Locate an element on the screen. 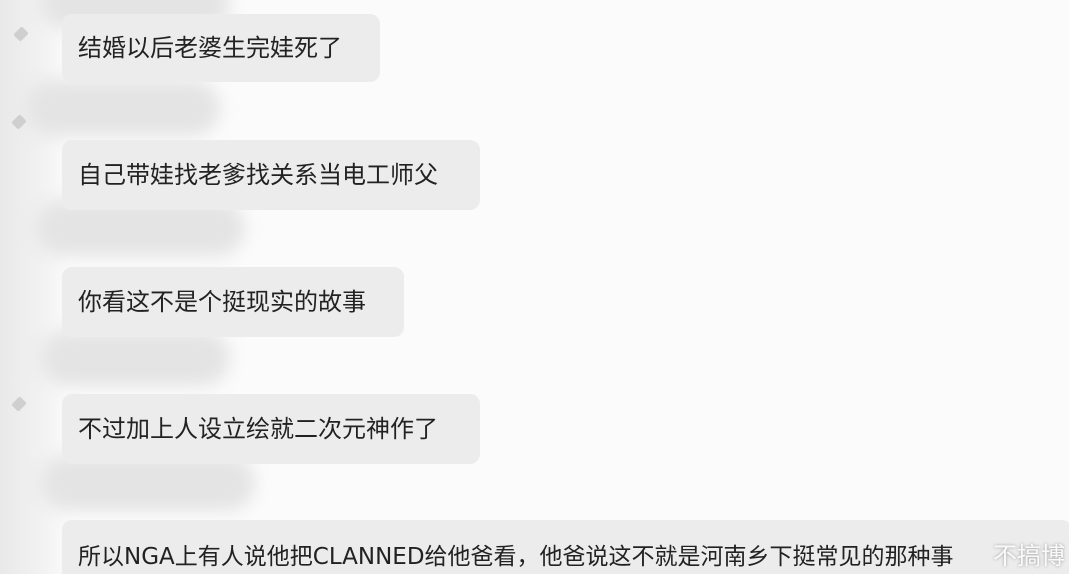 Image resolution: width=1069 pixels, height=574 pixels. watermark: 不搞博 is located at coordinates (1029, 556).